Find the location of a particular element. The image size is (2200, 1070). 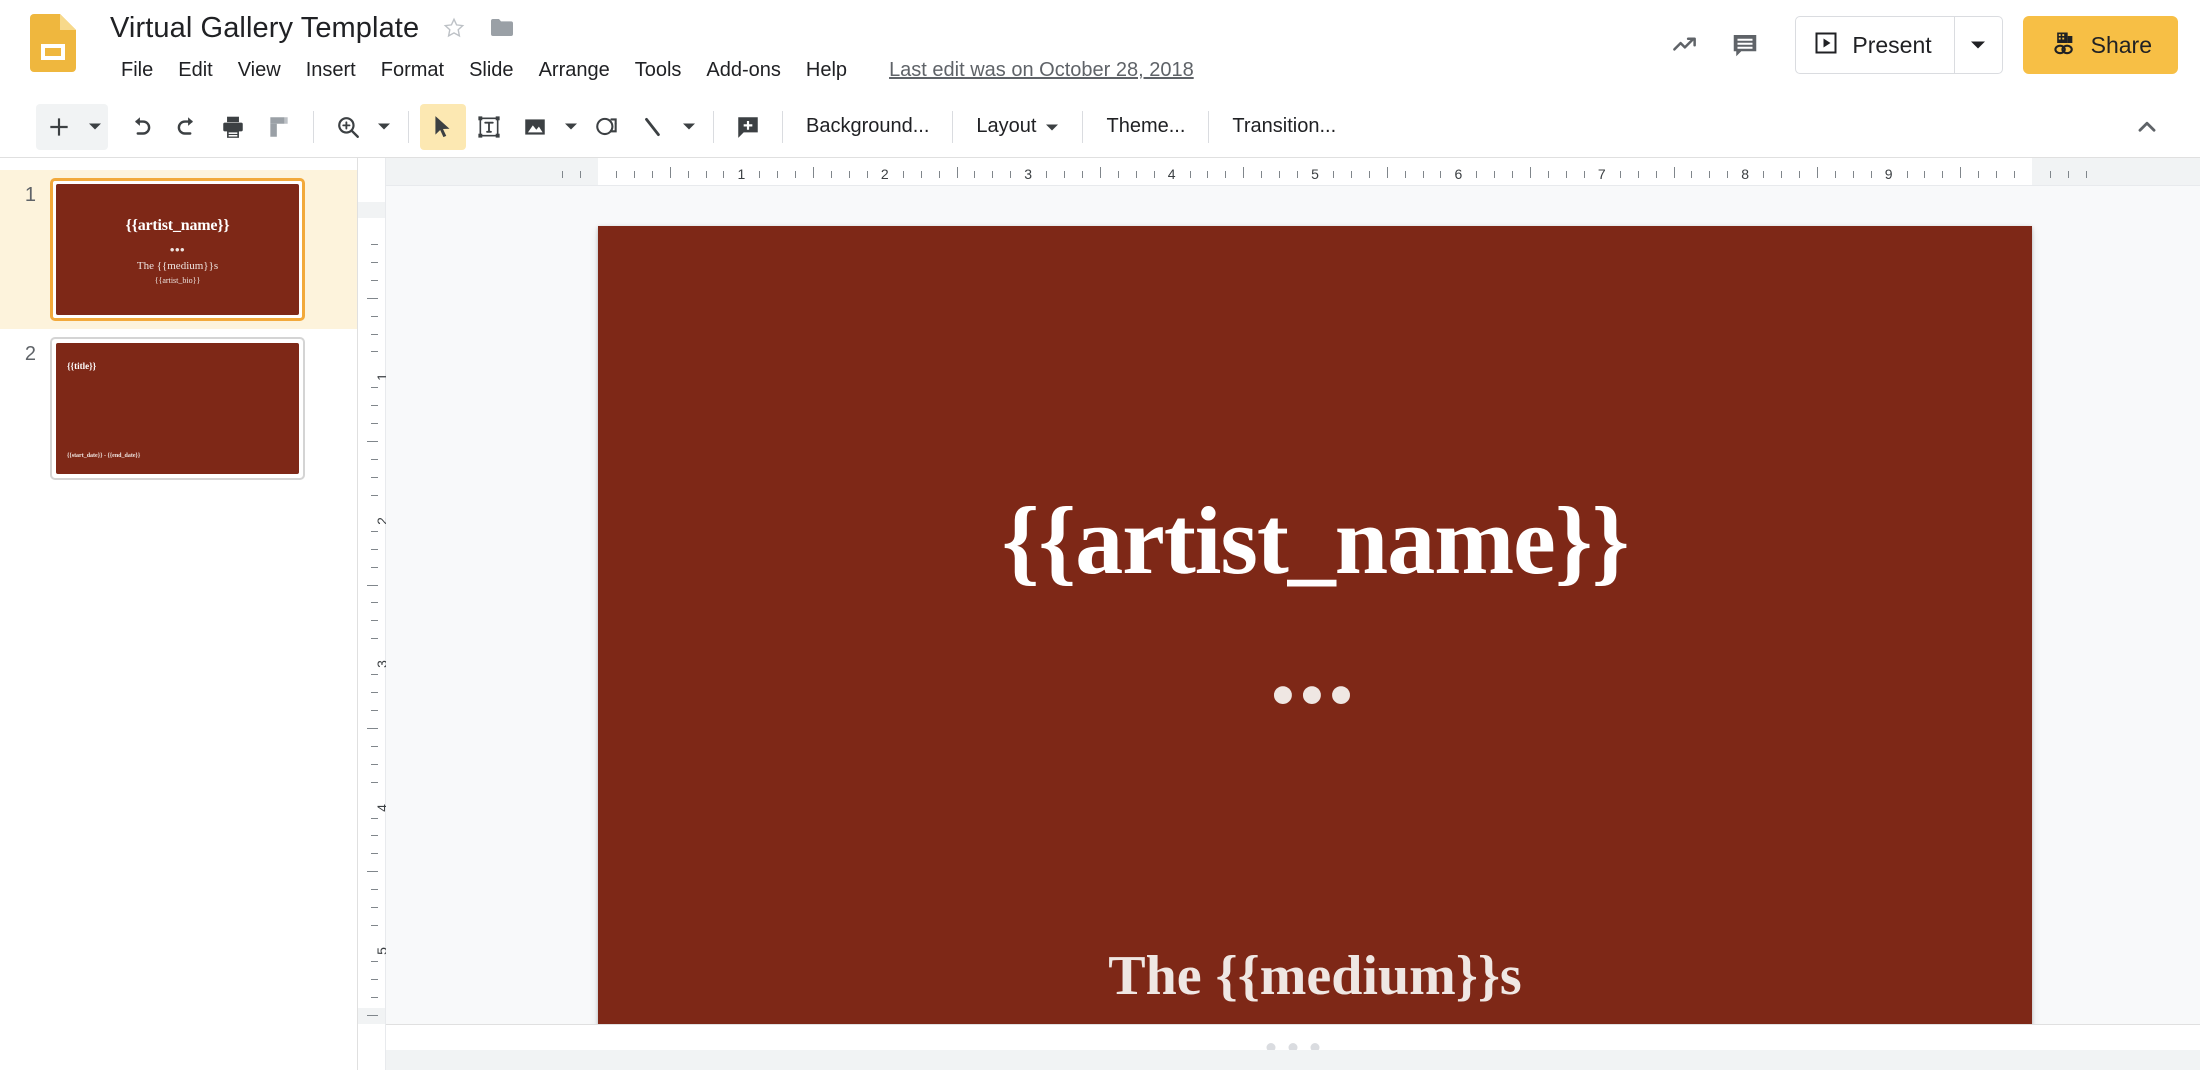

paint-format-icon is located at coordinates (279, 127).